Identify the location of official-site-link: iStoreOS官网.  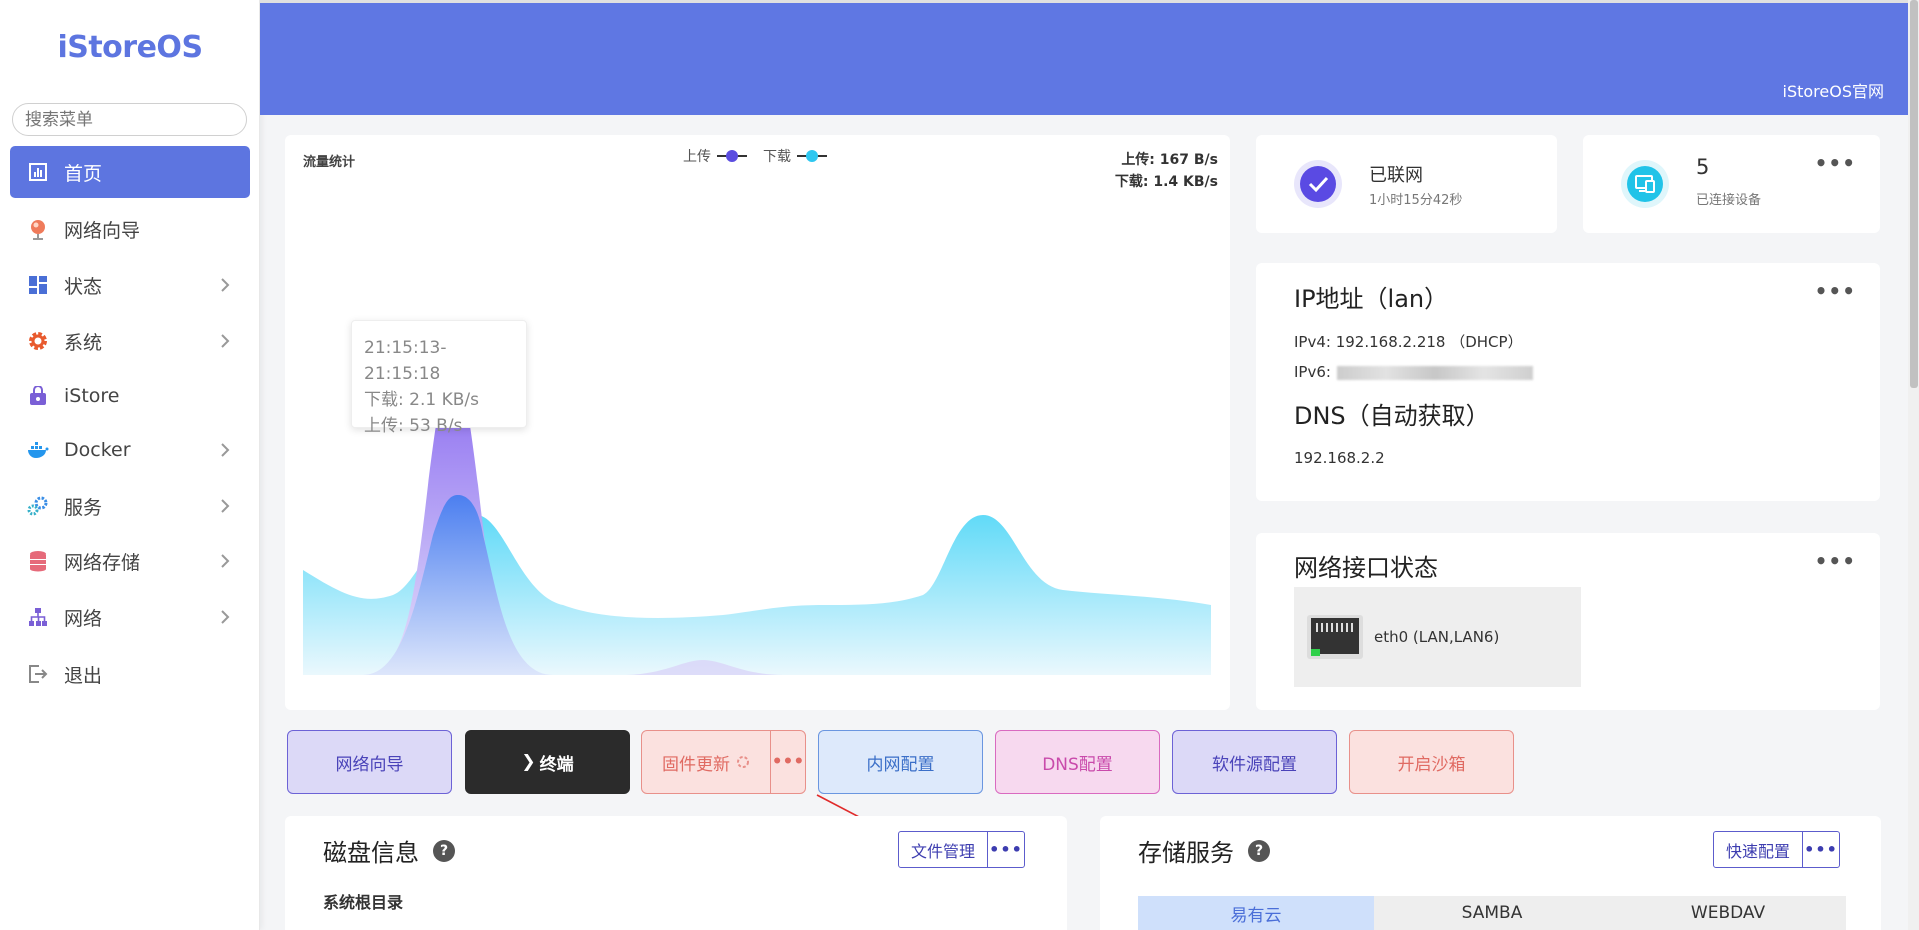
(1834, 90).